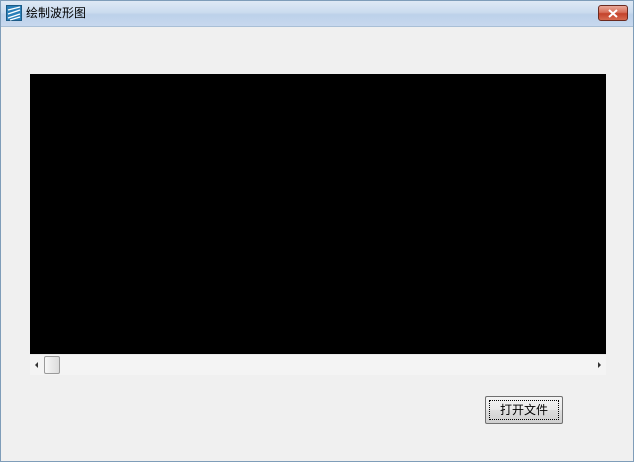  What do you see at coordinates (317, 14) in the screenshot?
I see `title-bar: 绘制波形图` at bounding box center [317, 14].